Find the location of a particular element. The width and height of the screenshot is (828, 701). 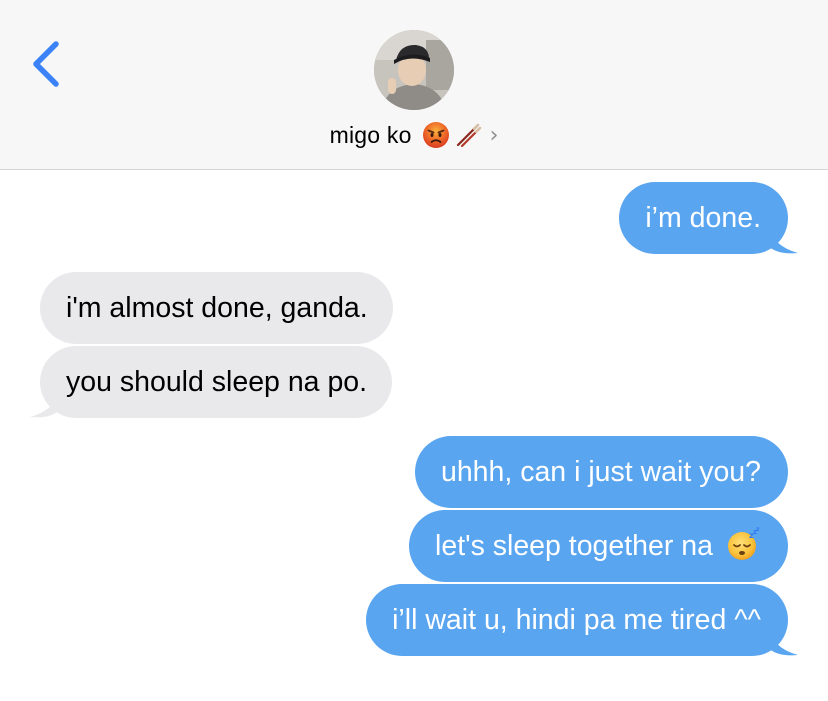

contact-avatar is located at coordinates (414, 70).